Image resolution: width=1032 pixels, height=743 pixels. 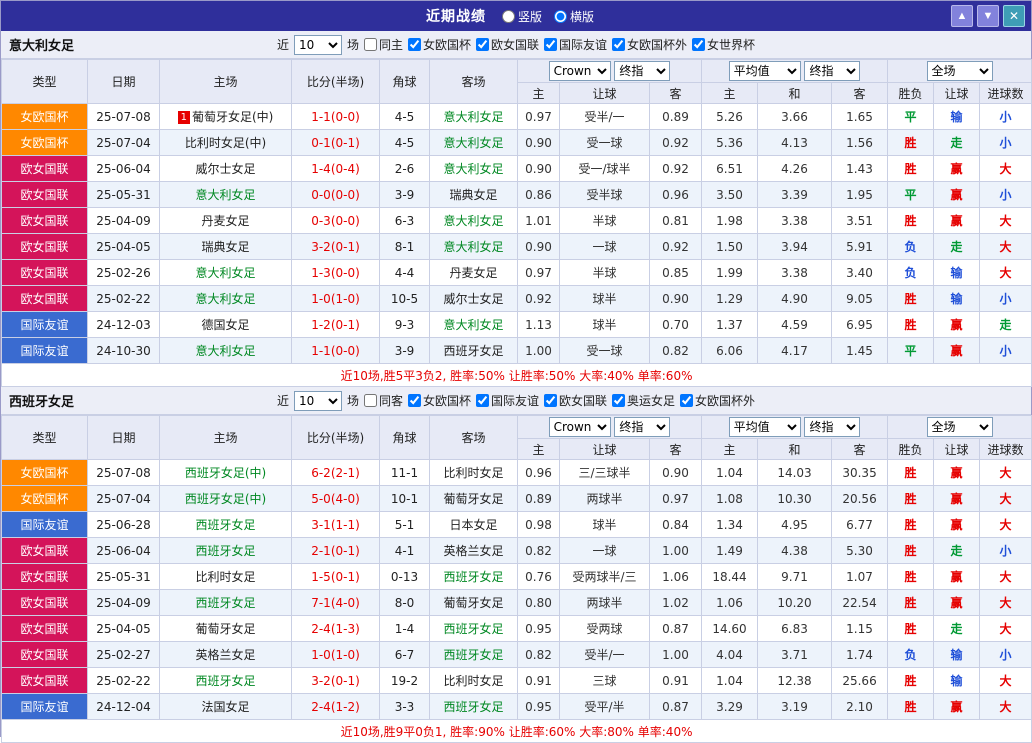 What do you see at coordinates (225, 324) in the screenshot?
I see `home-team: 德国女足` at bounding box center [225, 324].